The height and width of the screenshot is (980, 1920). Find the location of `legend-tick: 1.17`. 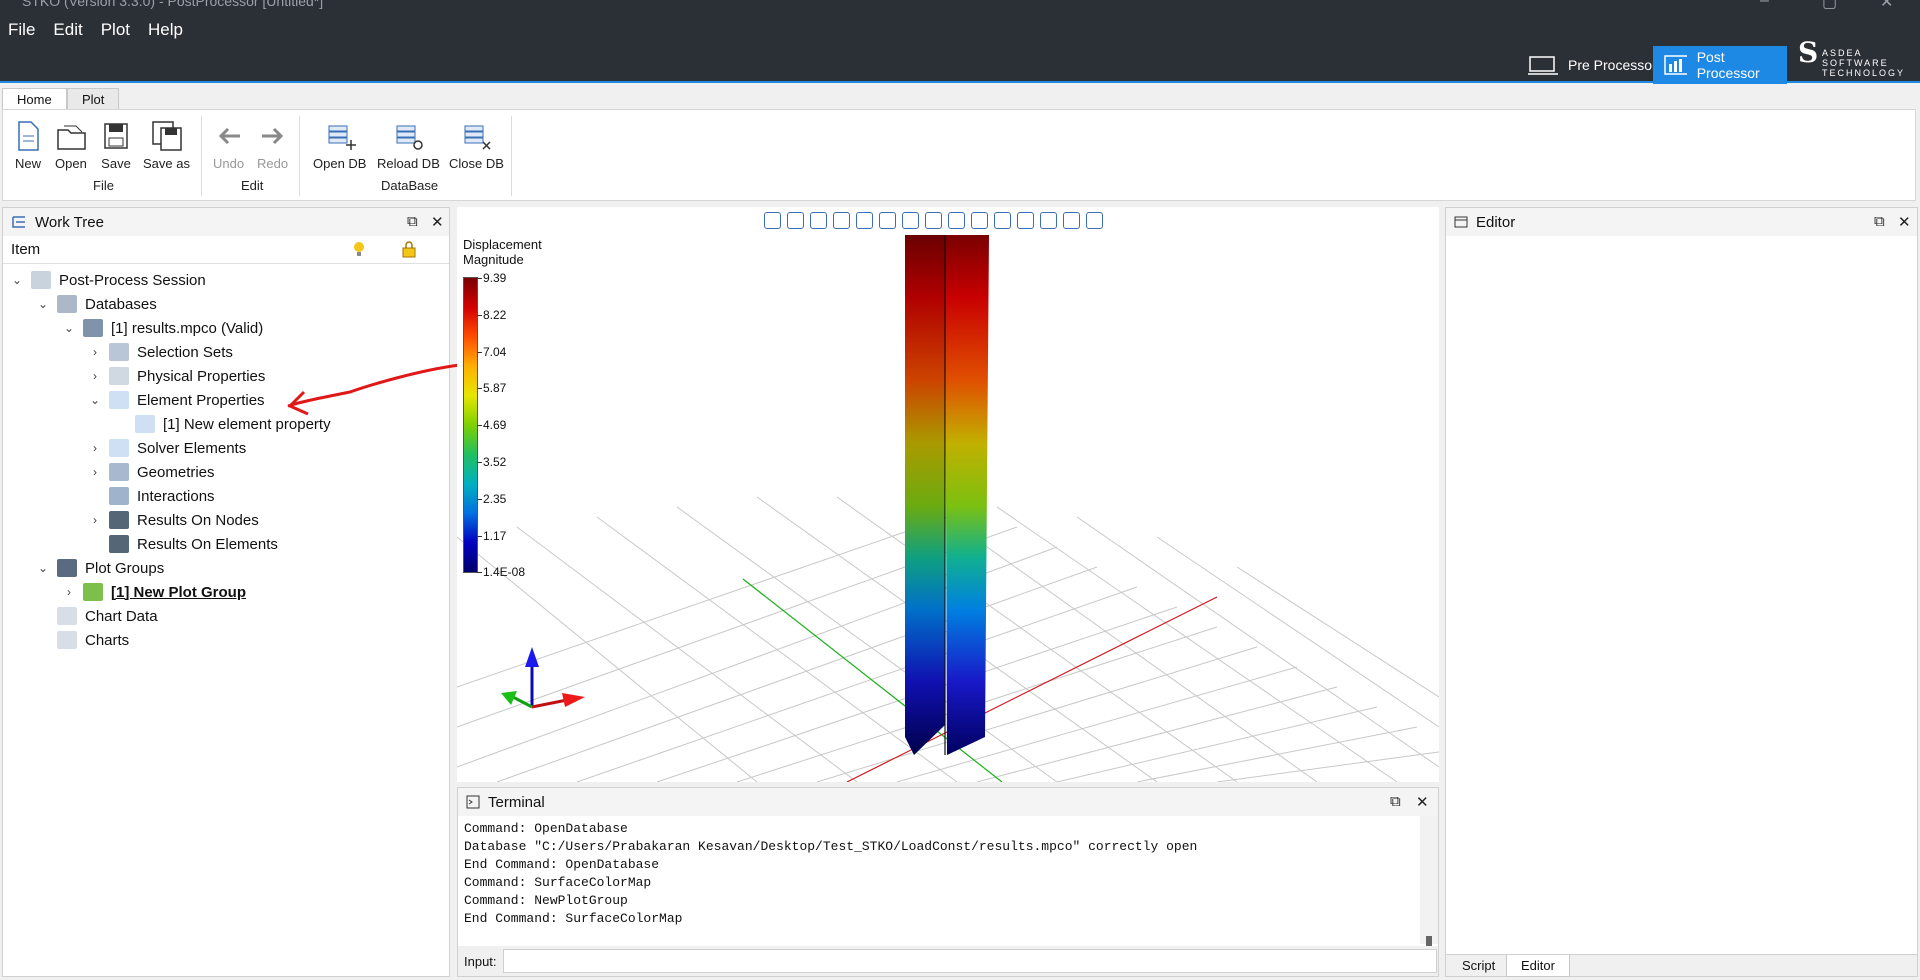

legend-tick: 1.17 is located at coordinates (491, 536).